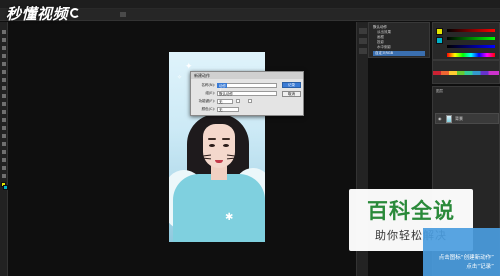 Image resolution: width=500 pixels, height=276 pixels. Describe the element at coordinates (291, 85) in the screenshot. I see `record-button: 记录` at that location.